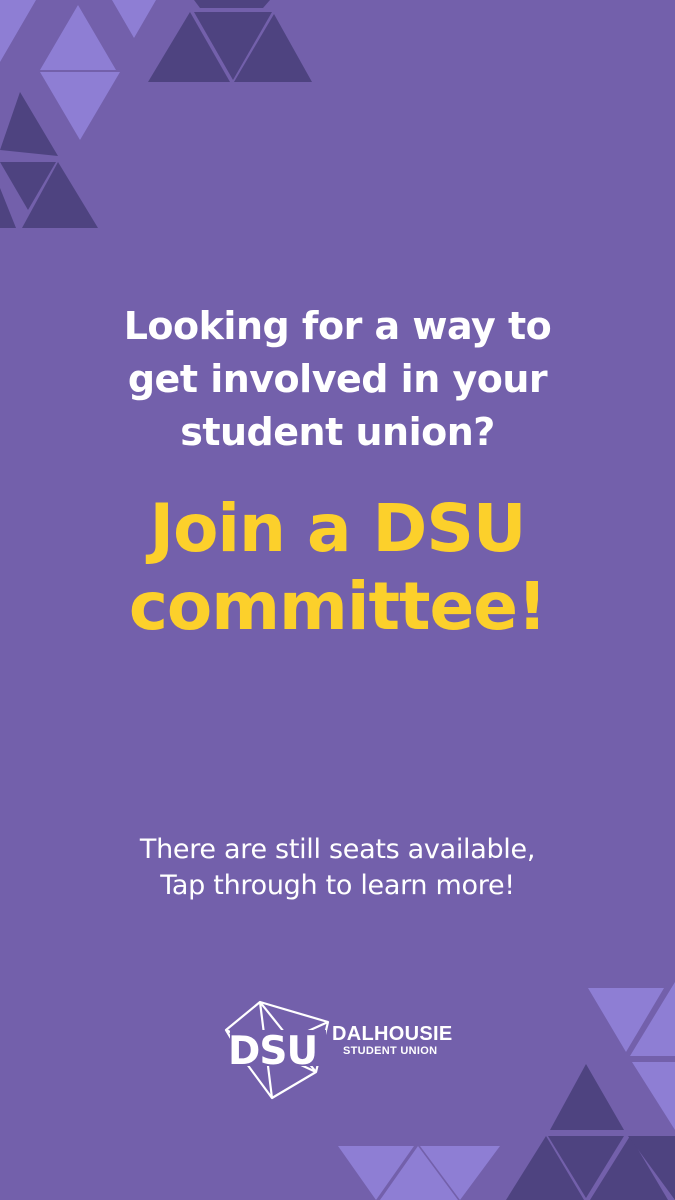 The image size is (675, 1200). What do you see at coordinates (338, 528) in the screenshot?
I see `headline-line-1: Join a DSU` at bounding box center [338, 528].